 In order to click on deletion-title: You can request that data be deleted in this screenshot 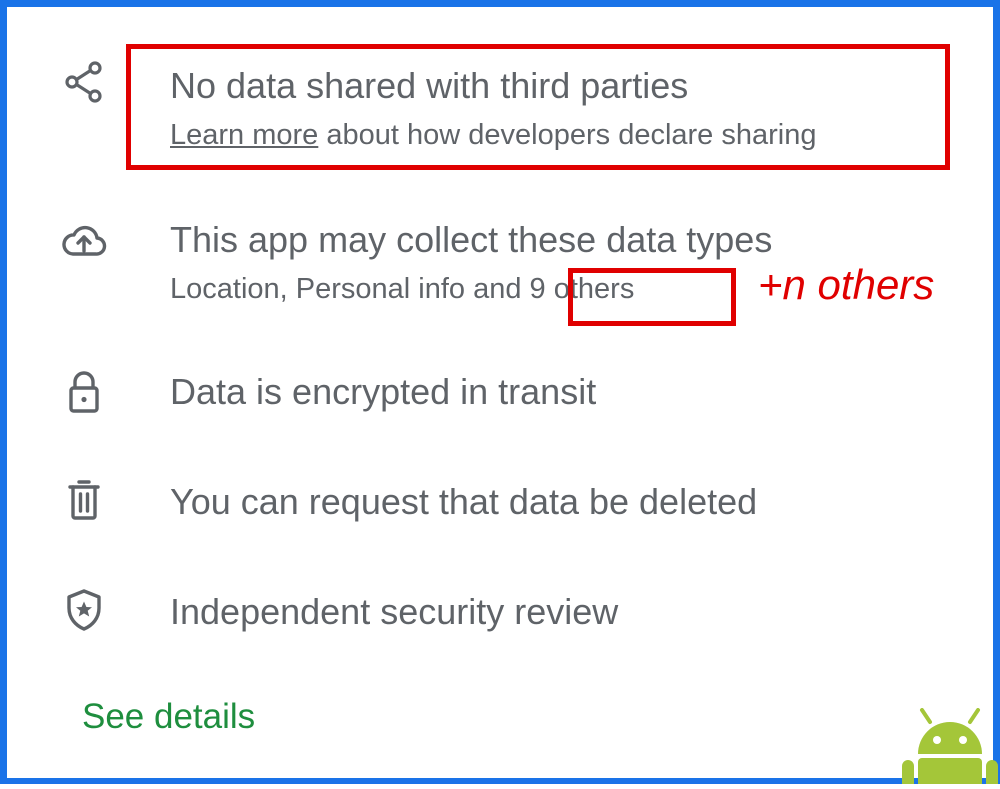, I will do `click(464, 501)`.